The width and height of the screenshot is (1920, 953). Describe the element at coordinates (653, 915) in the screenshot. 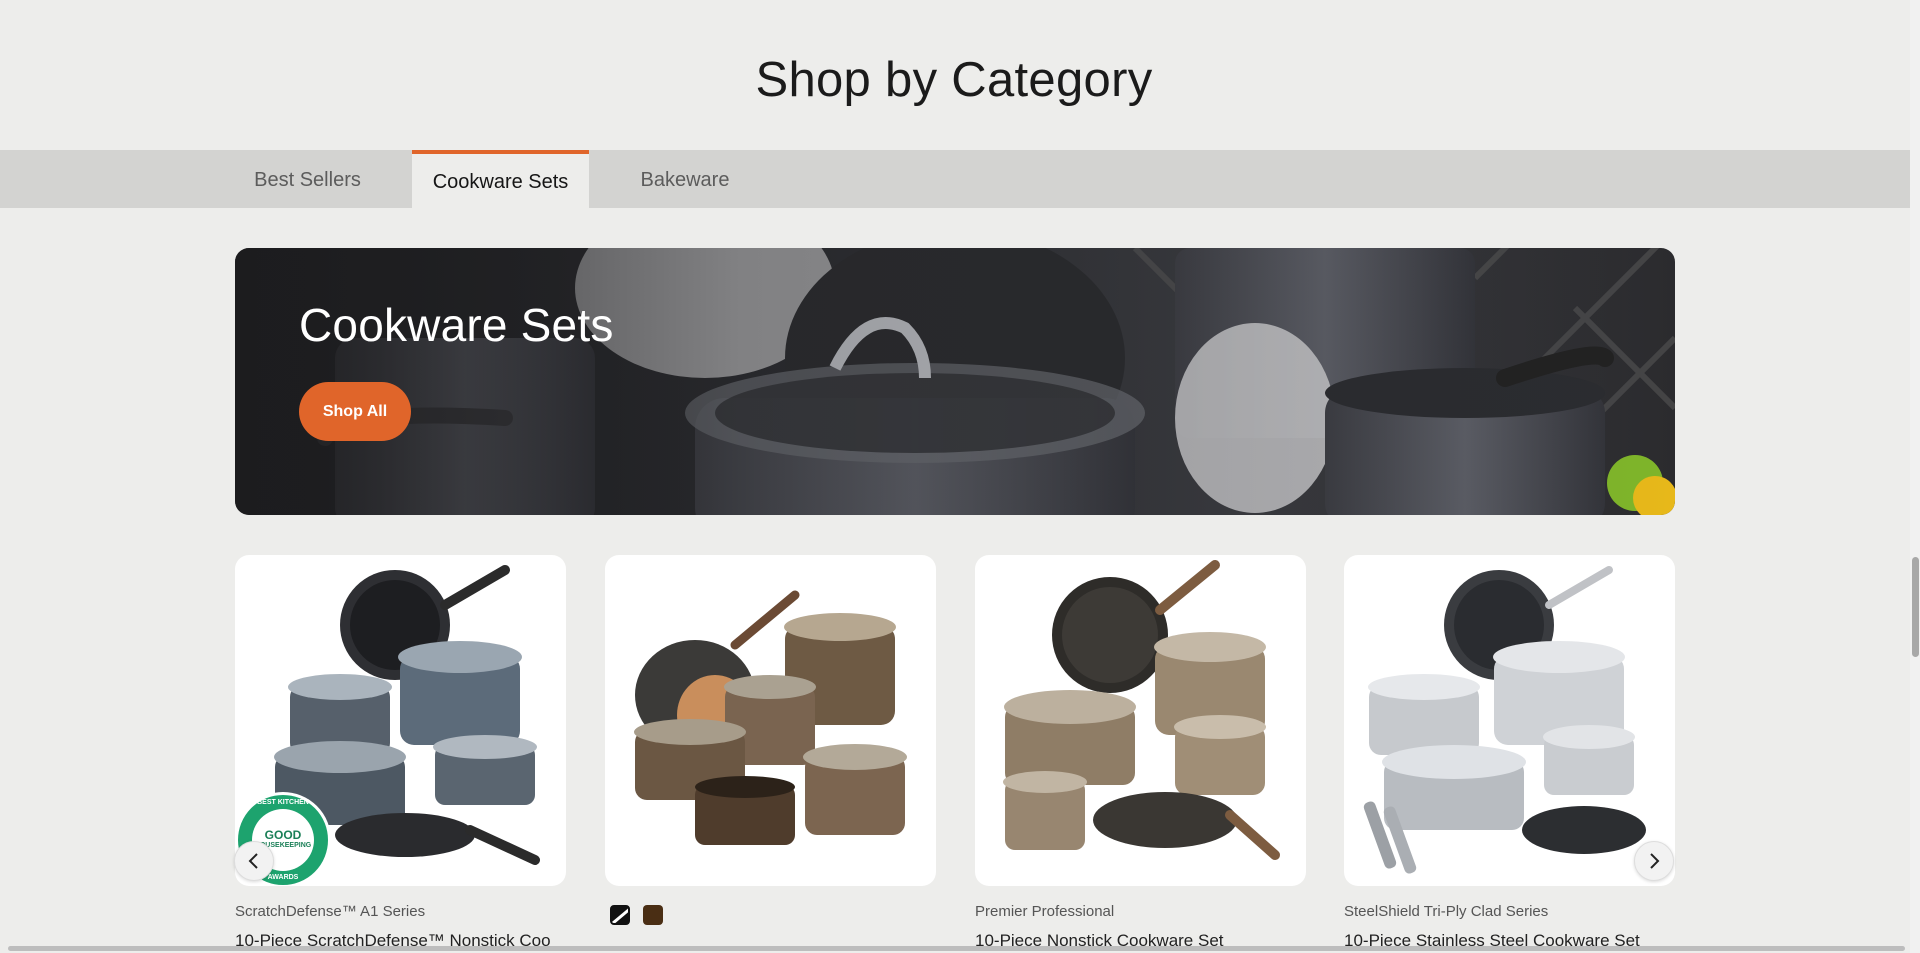

I see `color-swatch-bronze` at that location.